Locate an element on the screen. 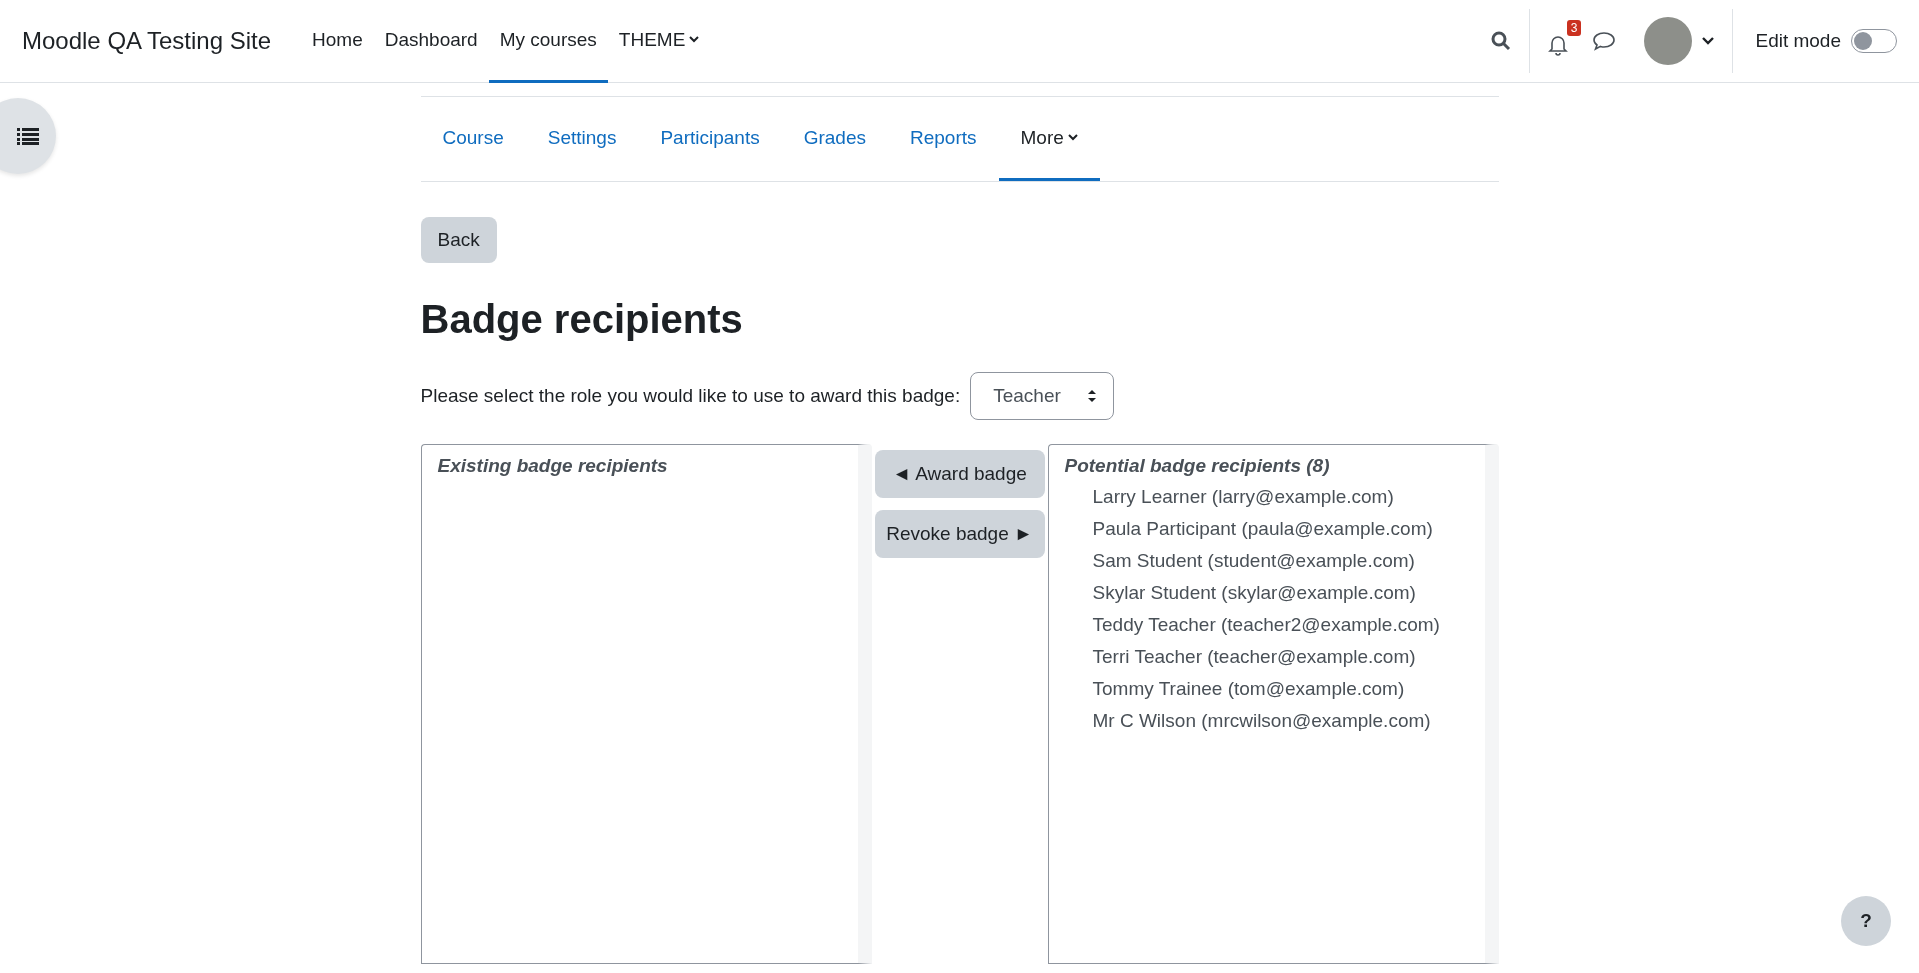  revoke-badge-button: Revoke badge ► is located at coordinates (959, 534).